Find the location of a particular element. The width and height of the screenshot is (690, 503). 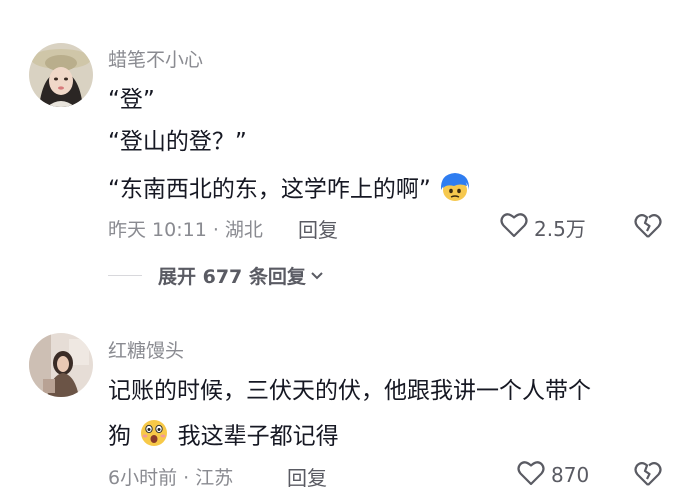

like-button: 870 is located at coordinates (553, 475).